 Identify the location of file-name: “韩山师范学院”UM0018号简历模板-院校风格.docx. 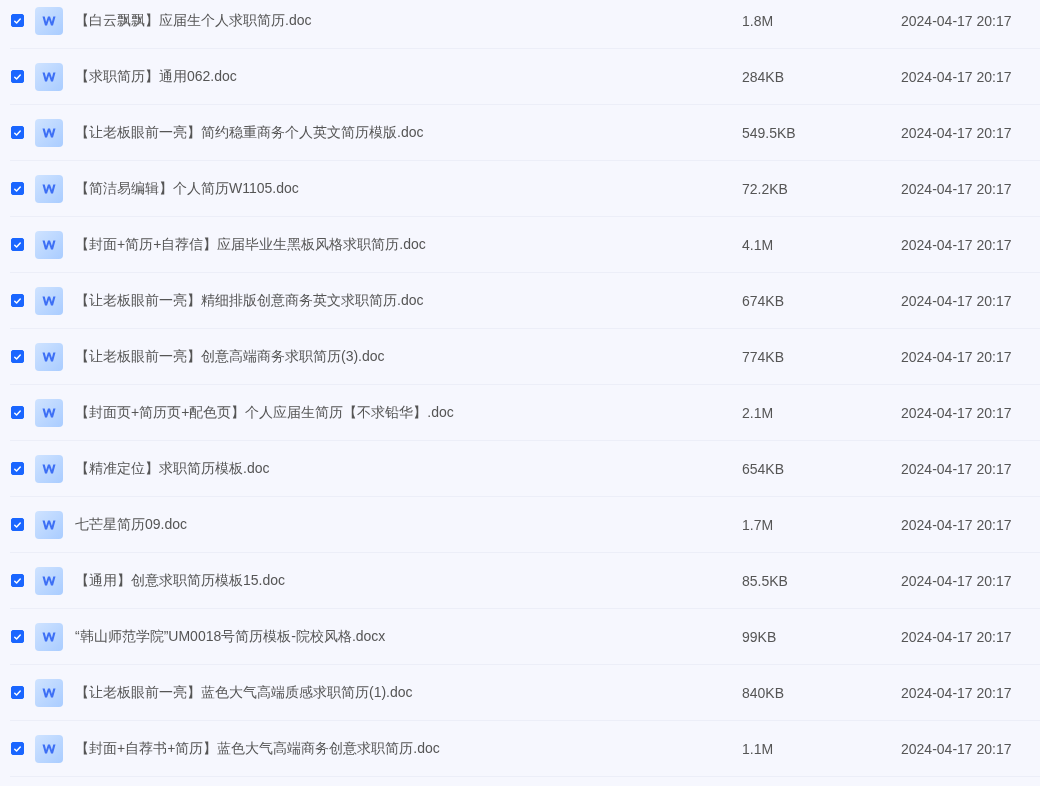
(408, 636).